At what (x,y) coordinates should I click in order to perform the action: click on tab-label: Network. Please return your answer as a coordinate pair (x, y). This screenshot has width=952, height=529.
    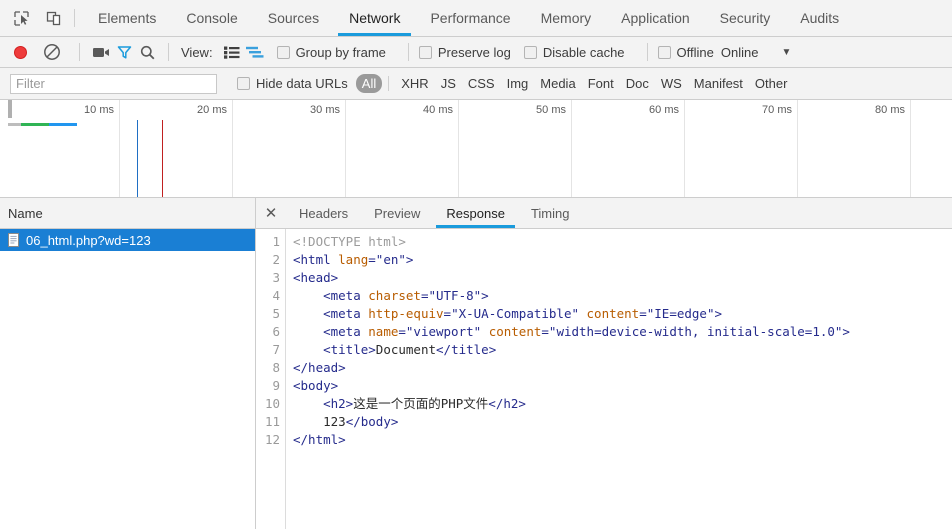
    Looking at the image, I should click on (375, 18).